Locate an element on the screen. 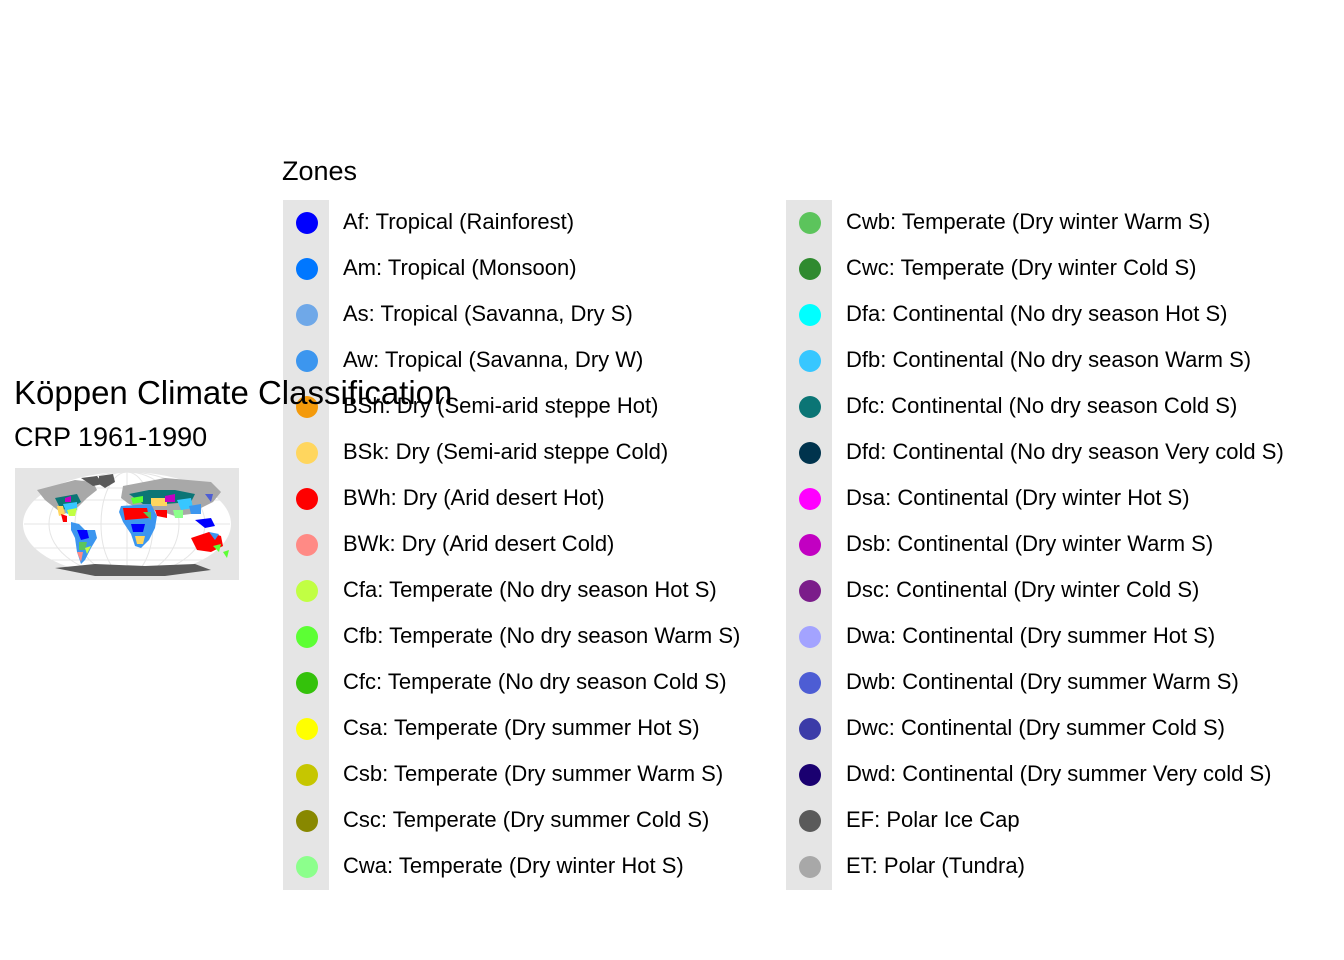  legend-item: As: Tropical (Savanna, Dry S) is located at coordinates (563, 315).